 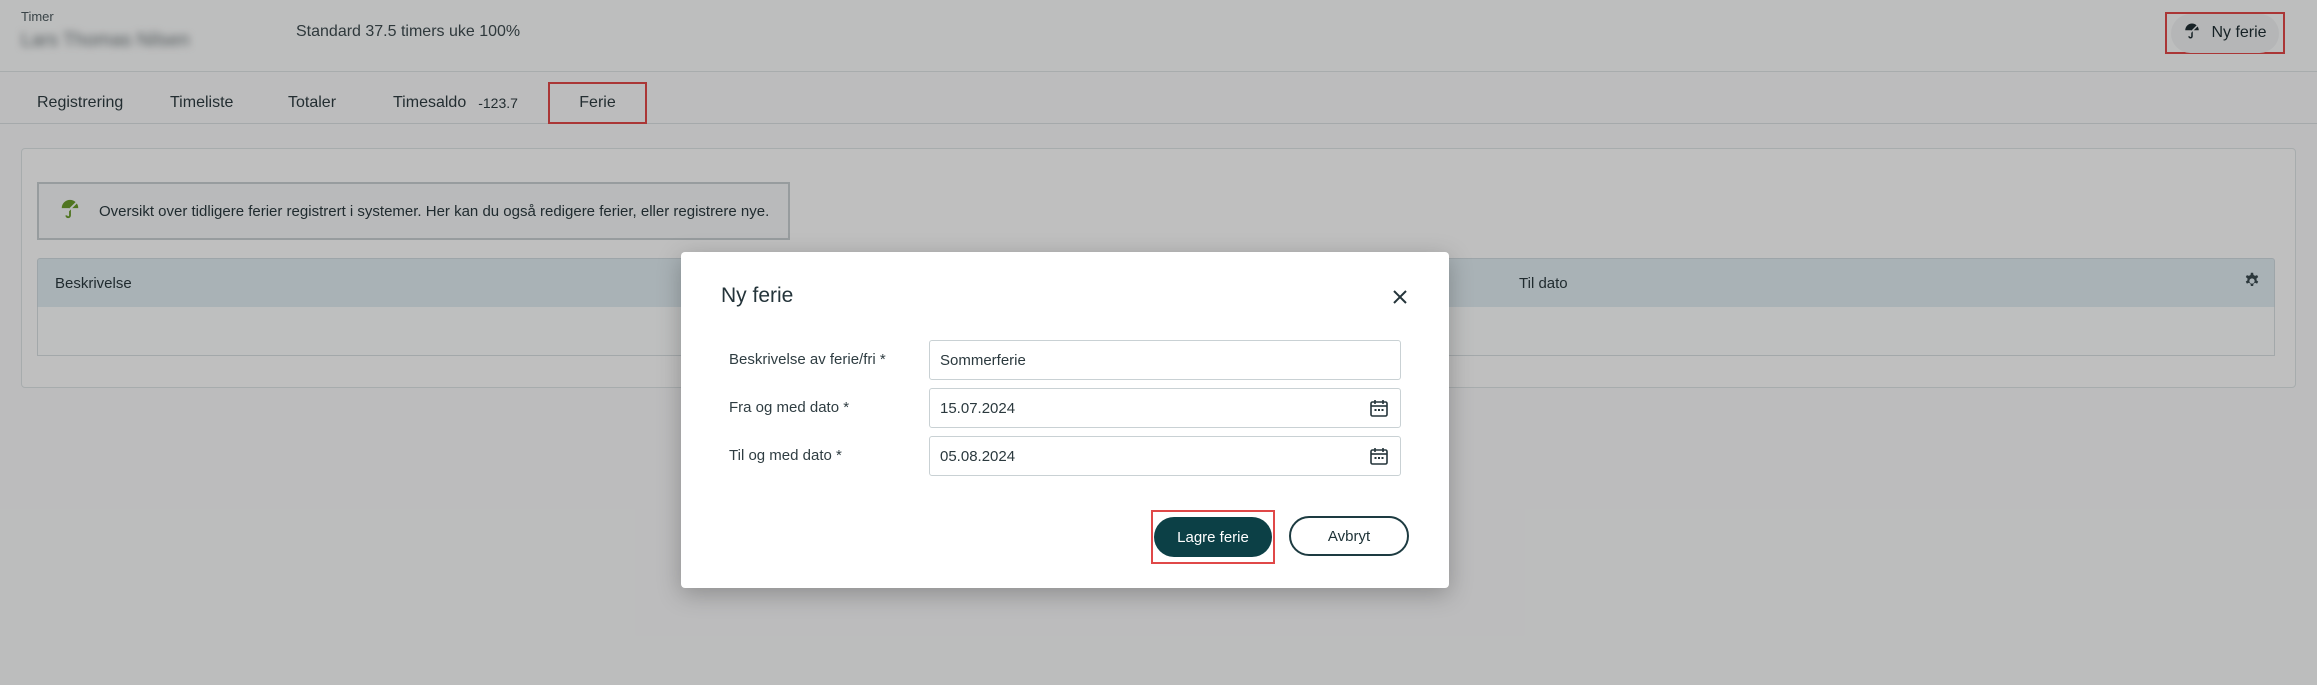 What do you see at coordinates (1349, 536) in the screenshot?
I see `cancel-button: Avbryt` at bounding box center [1349, 536].